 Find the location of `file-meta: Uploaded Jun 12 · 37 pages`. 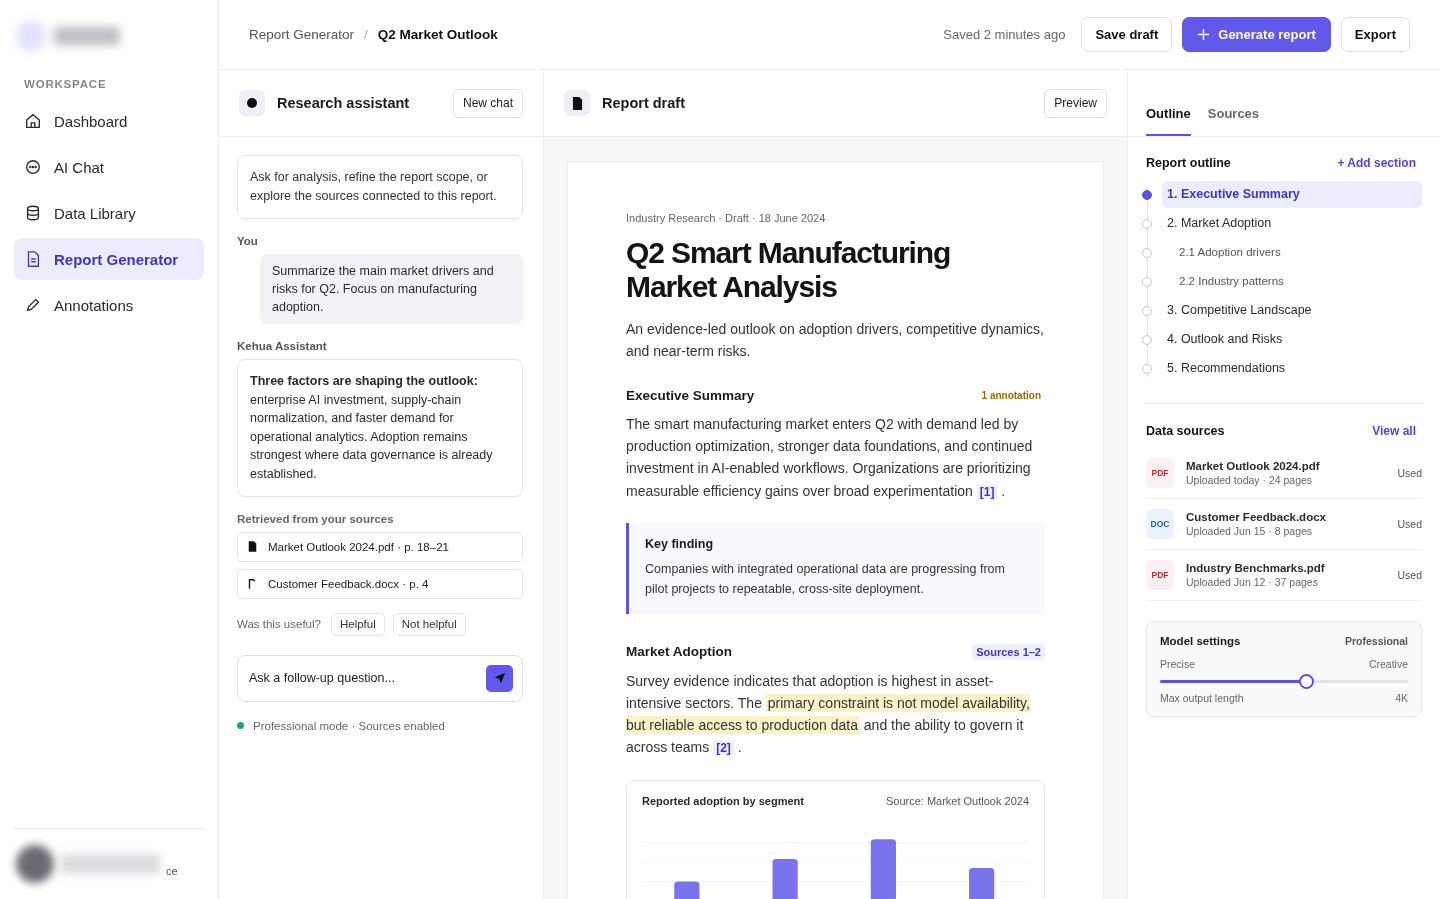

file-meta: Uploaded Jun 12 · 37 pages is located at coordinates (1252, 582).